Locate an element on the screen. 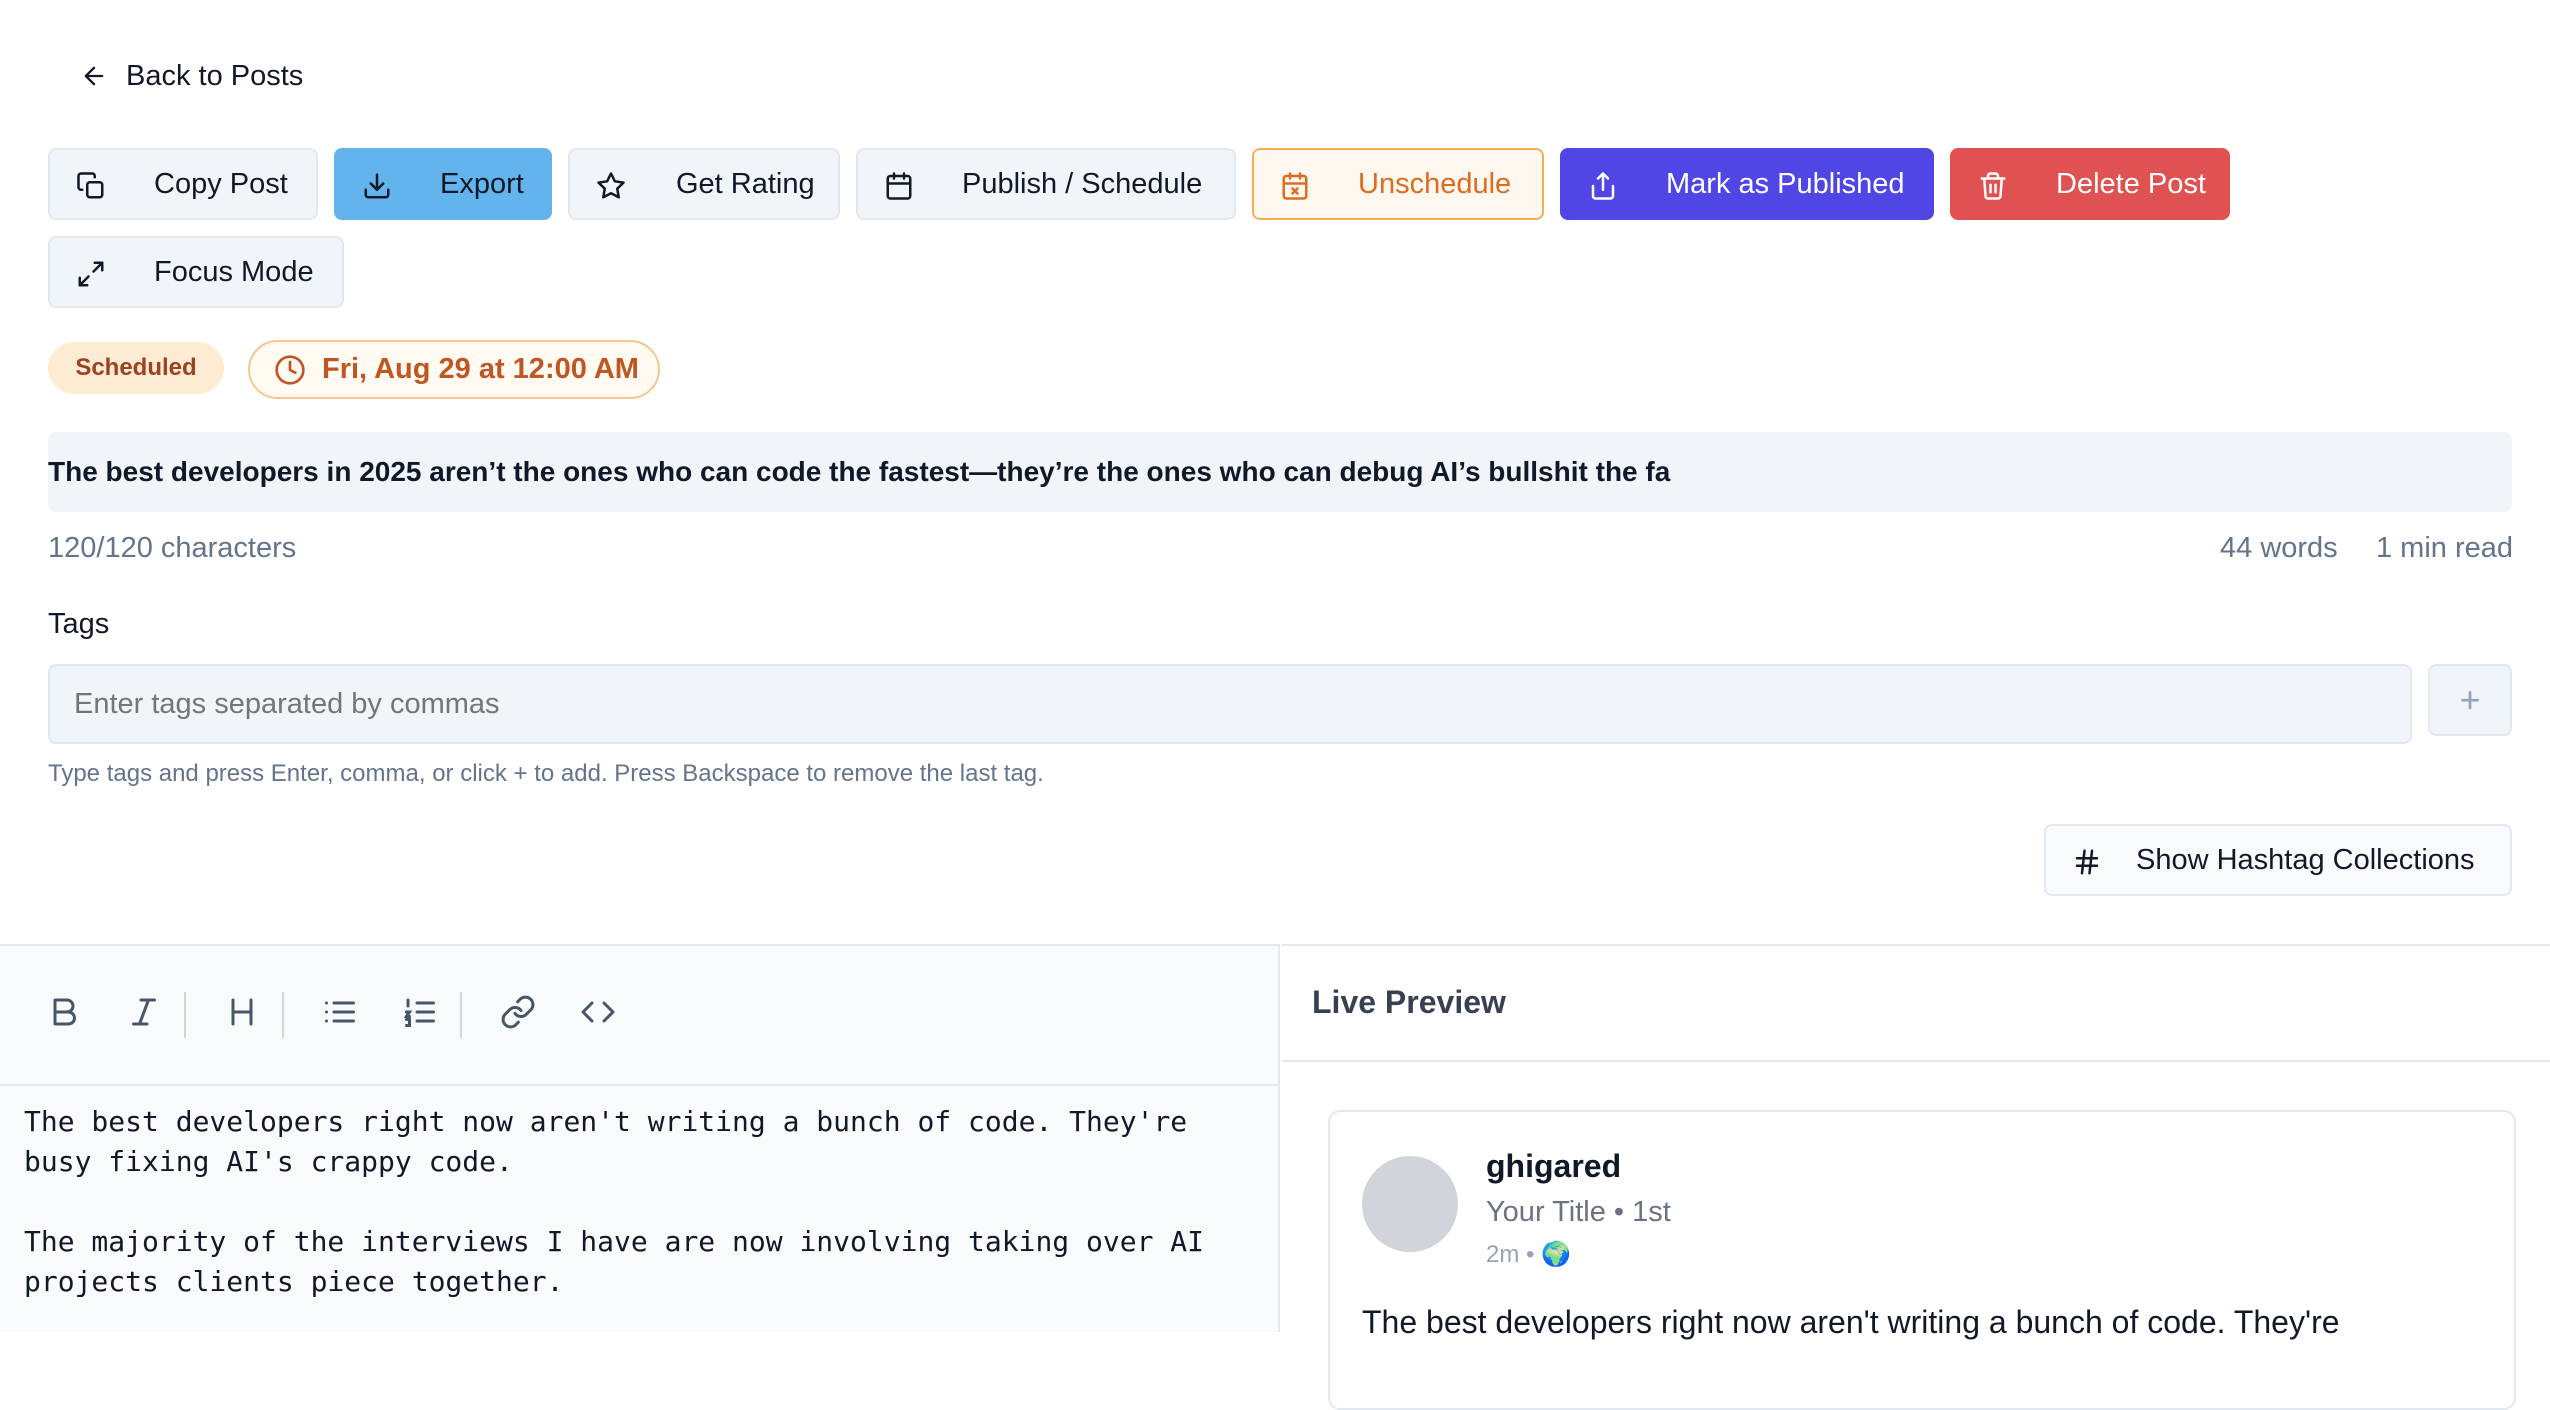  delete-post-label: Delete Post is located at coordinates (2131, 184).